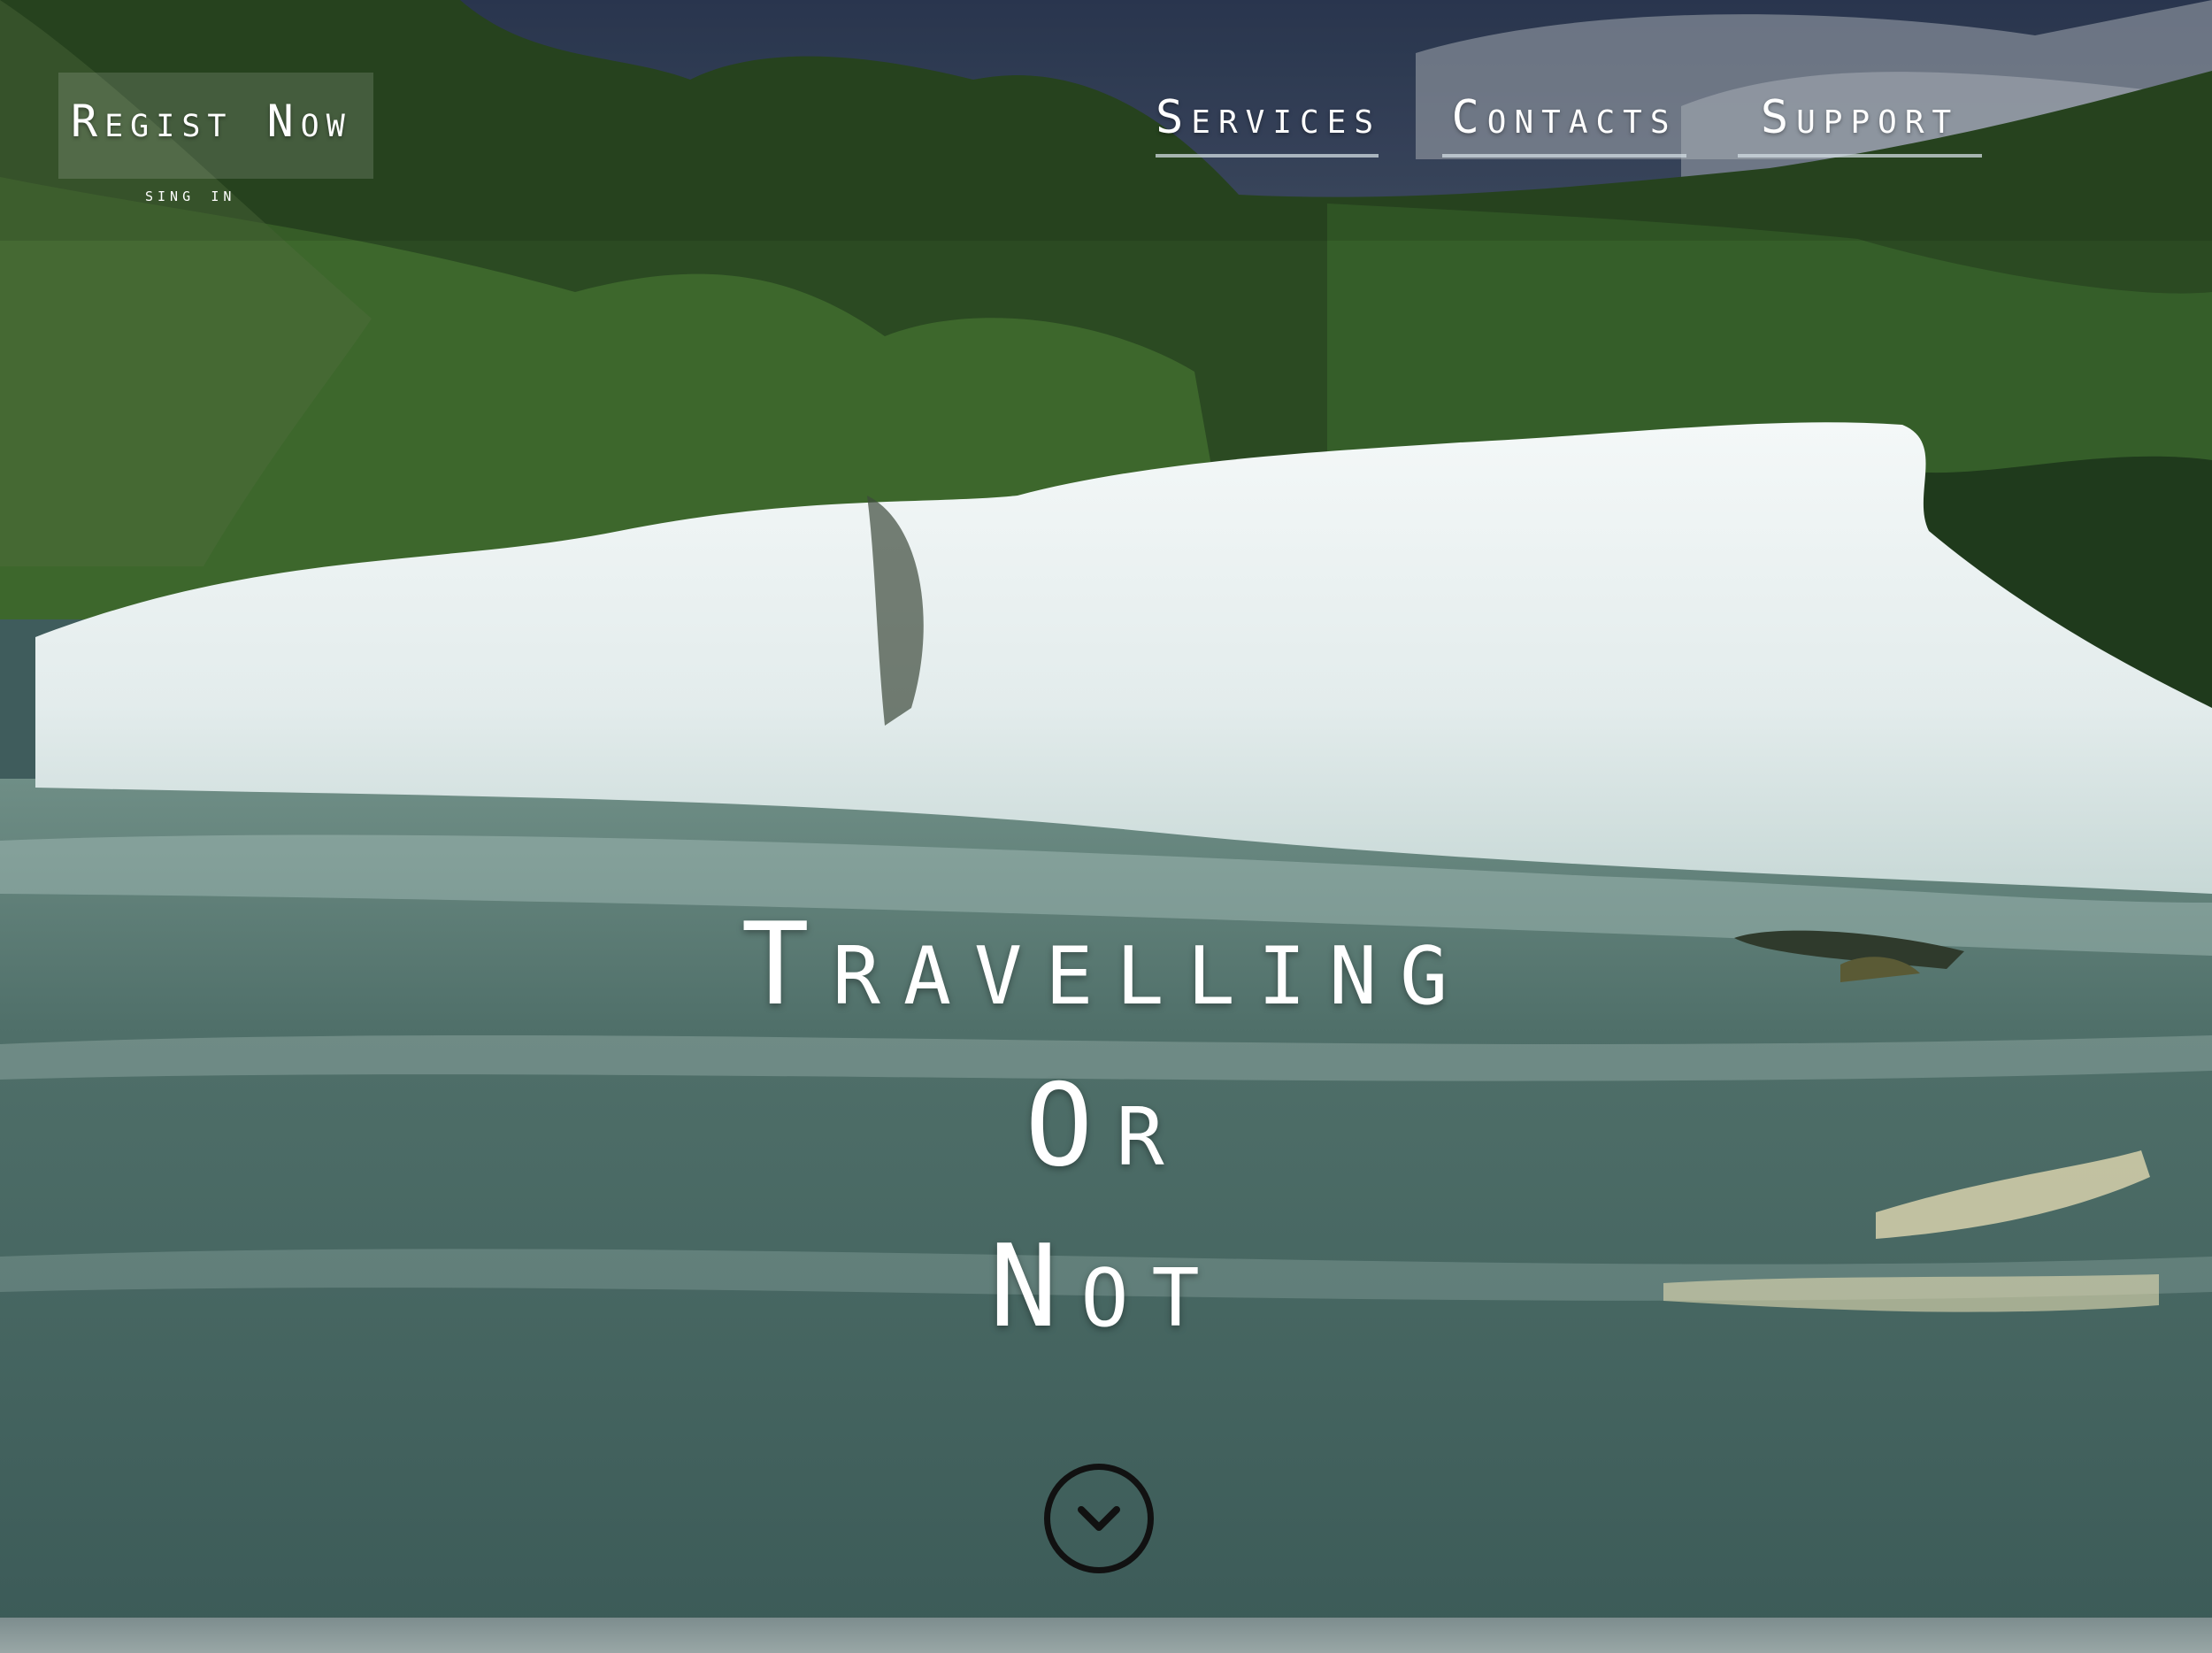  Describe the element at coordinates (1564, 122) in the screenshot. I see `nav-contacts: Contacts` at that location.